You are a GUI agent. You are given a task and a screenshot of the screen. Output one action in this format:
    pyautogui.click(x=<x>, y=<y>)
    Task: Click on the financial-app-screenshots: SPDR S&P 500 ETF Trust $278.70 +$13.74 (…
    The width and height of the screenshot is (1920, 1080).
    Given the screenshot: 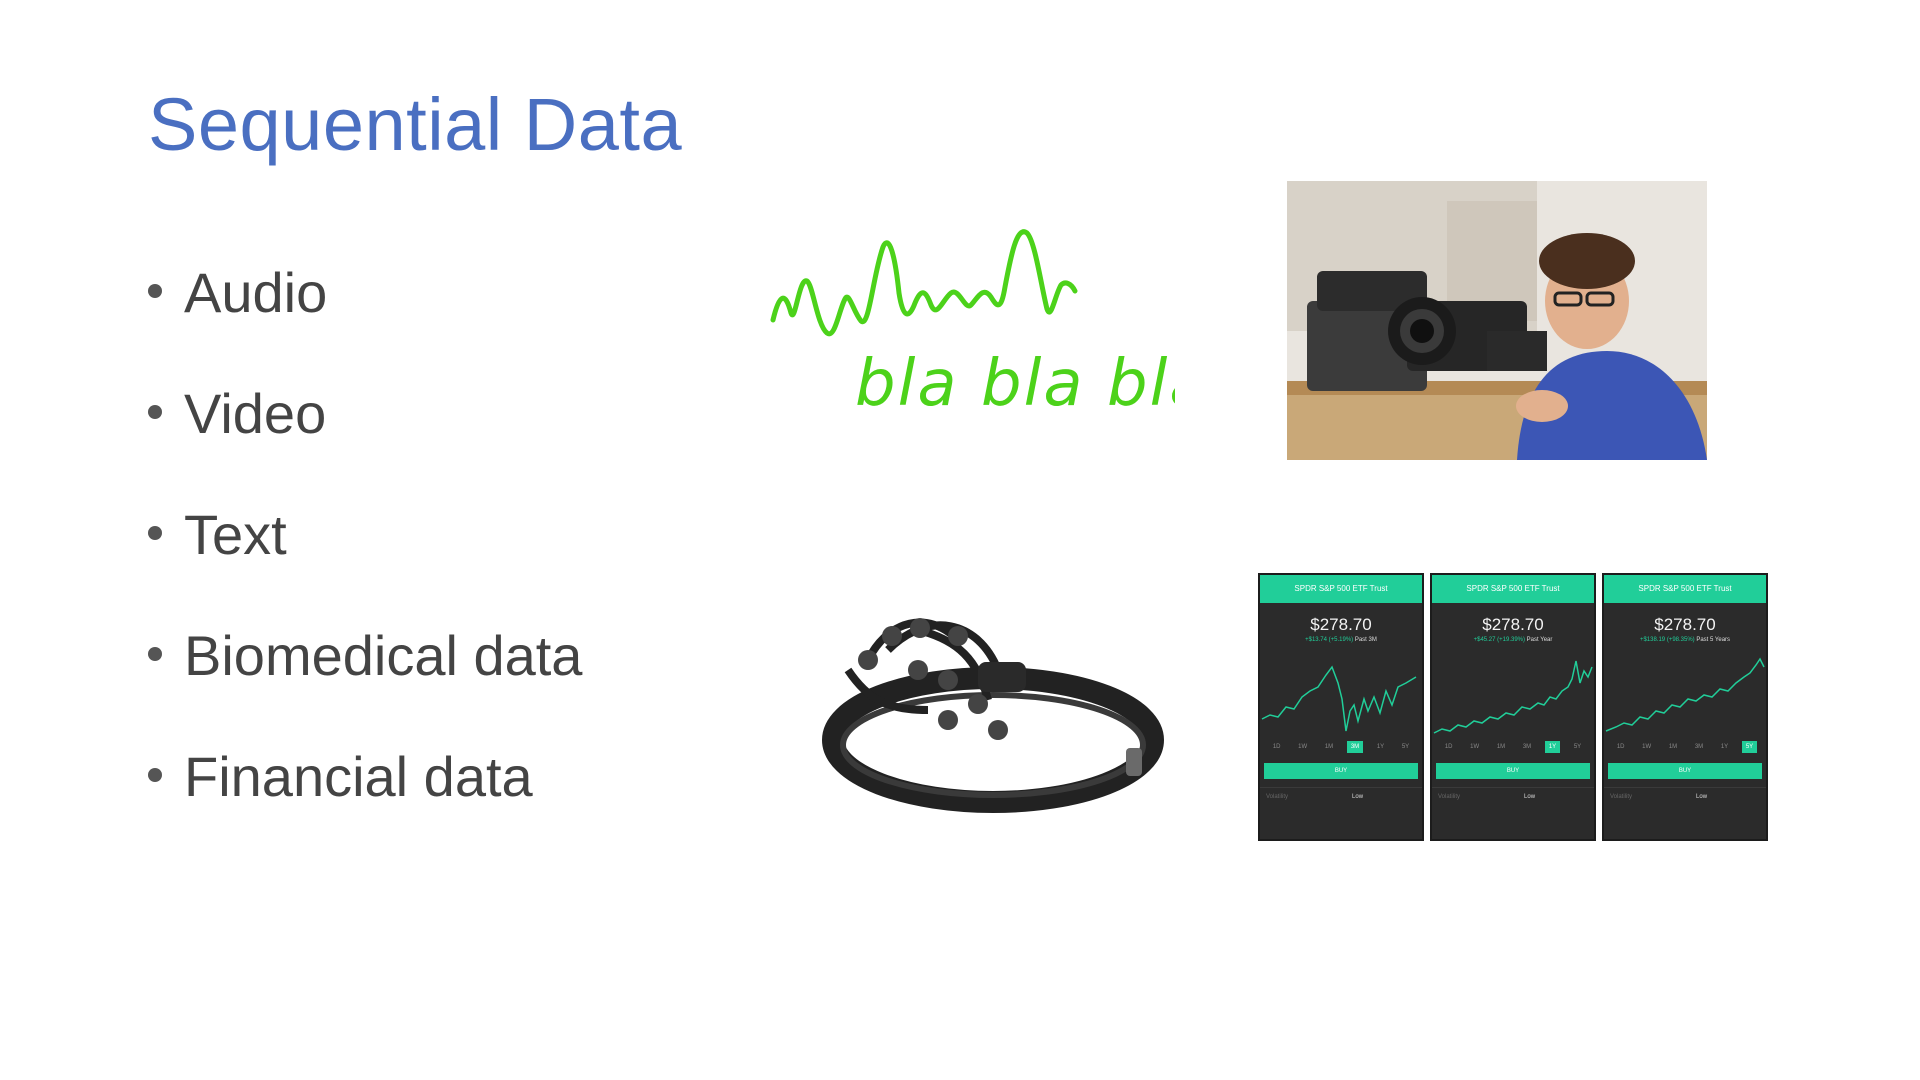 What is the action you would take?
    pyautogui.click(x=1513, y=707)
    